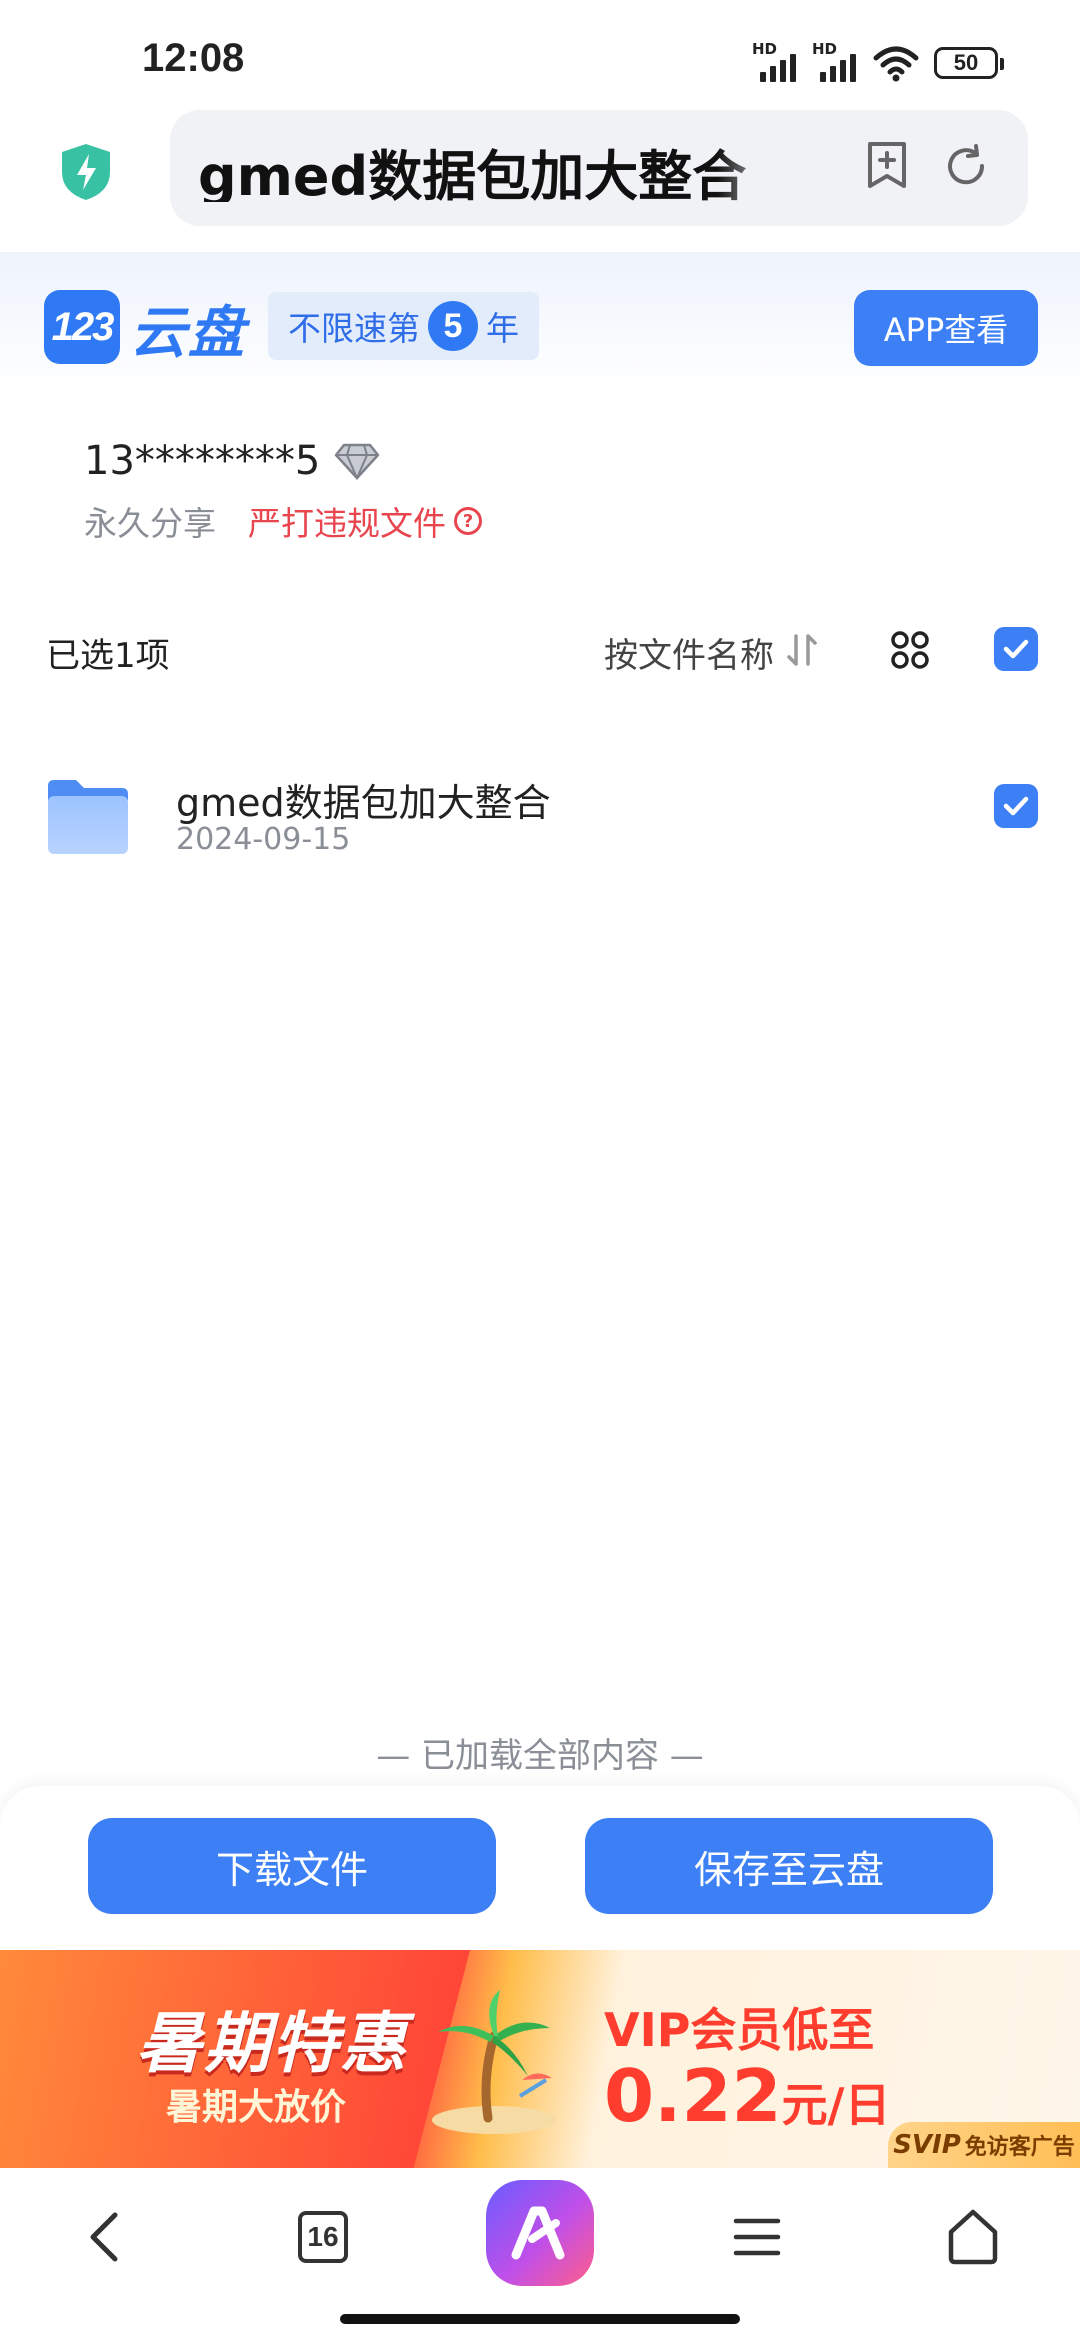 The height and width of the screenshot is (2340, 1080). I want to click on badge-suffix: 年, so click(502, 328).